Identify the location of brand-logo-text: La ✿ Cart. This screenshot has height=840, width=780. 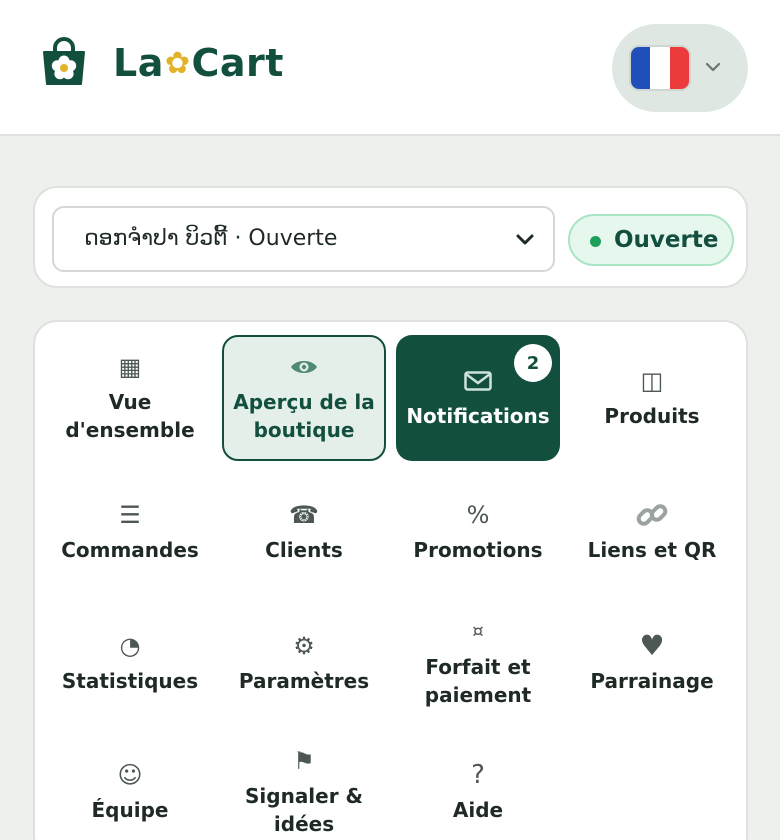
(198, 63).